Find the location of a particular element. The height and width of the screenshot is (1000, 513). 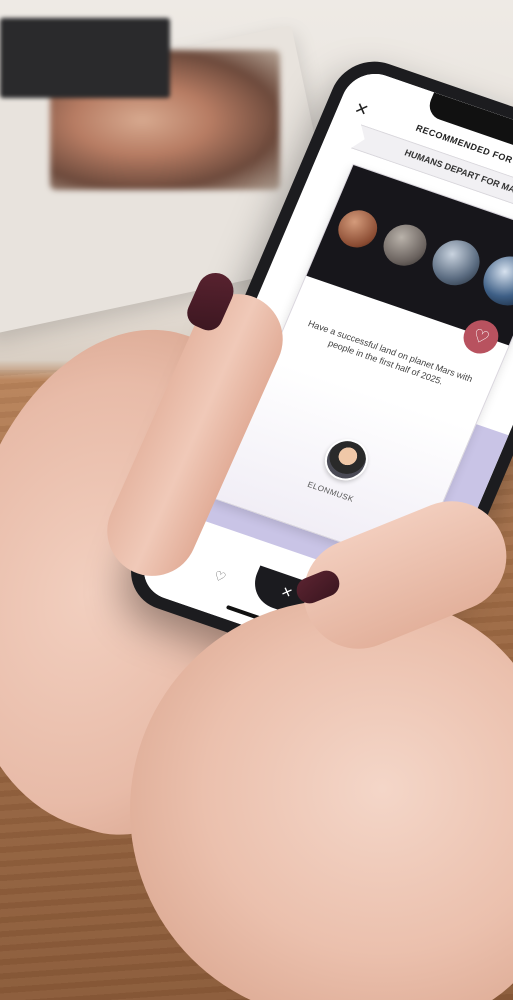

mars-planet is located at coordinates (358, 229).